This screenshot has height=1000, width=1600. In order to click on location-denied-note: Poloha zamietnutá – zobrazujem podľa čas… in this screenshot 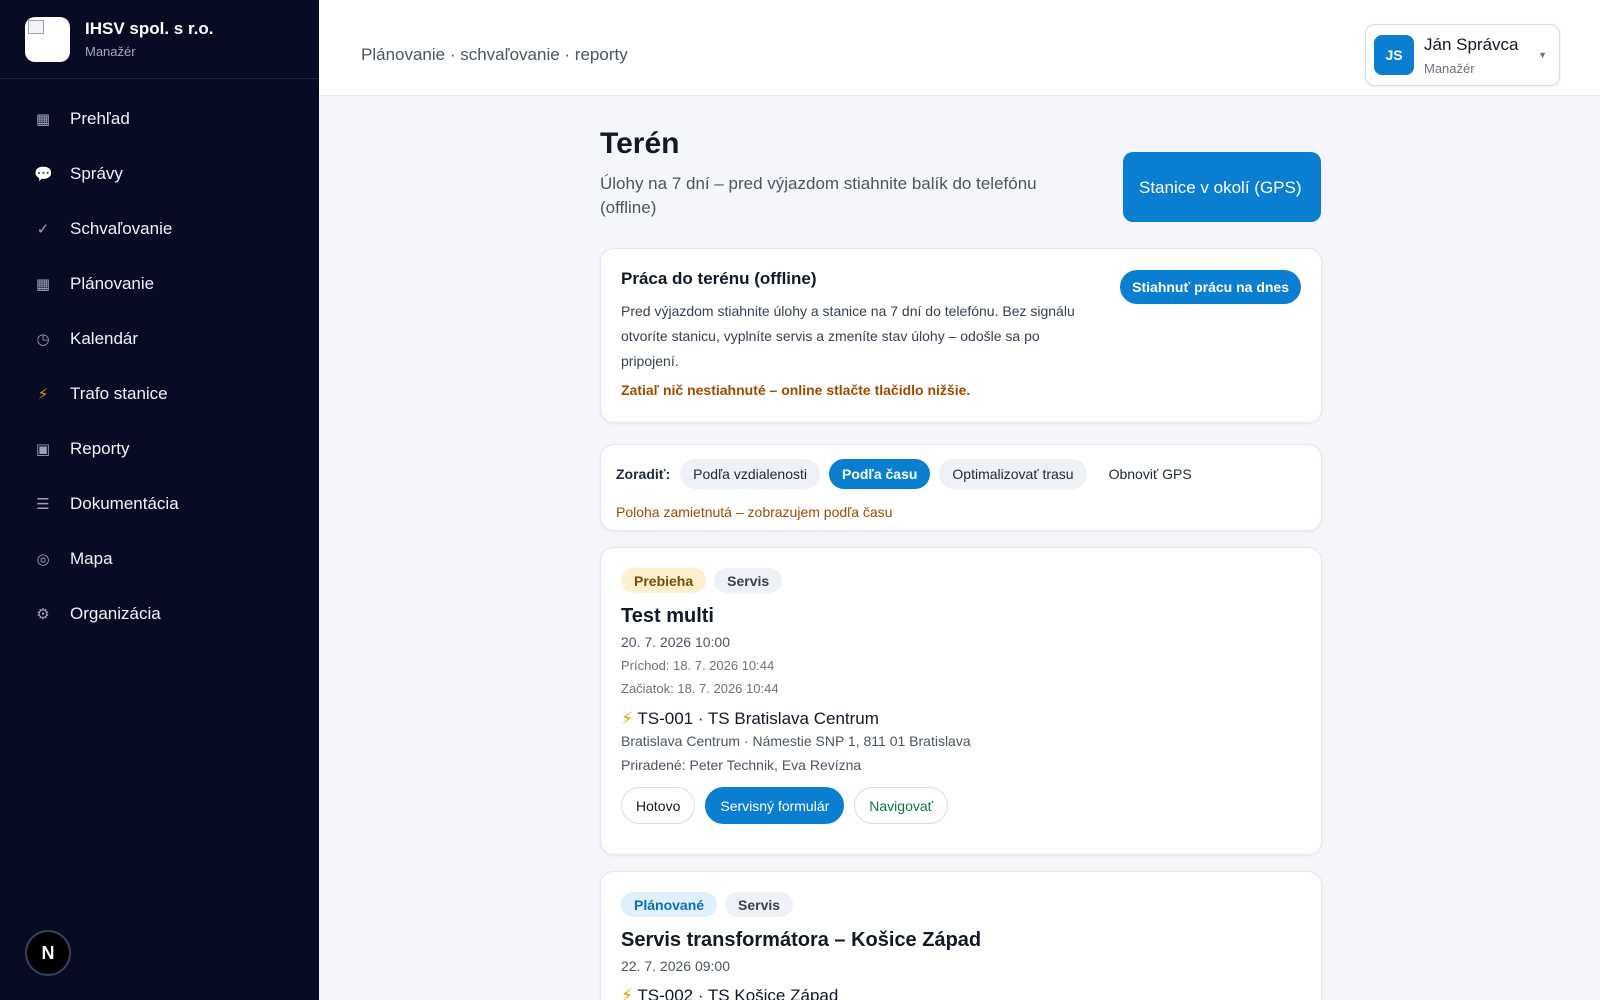, I will do `click(754, 512)`.